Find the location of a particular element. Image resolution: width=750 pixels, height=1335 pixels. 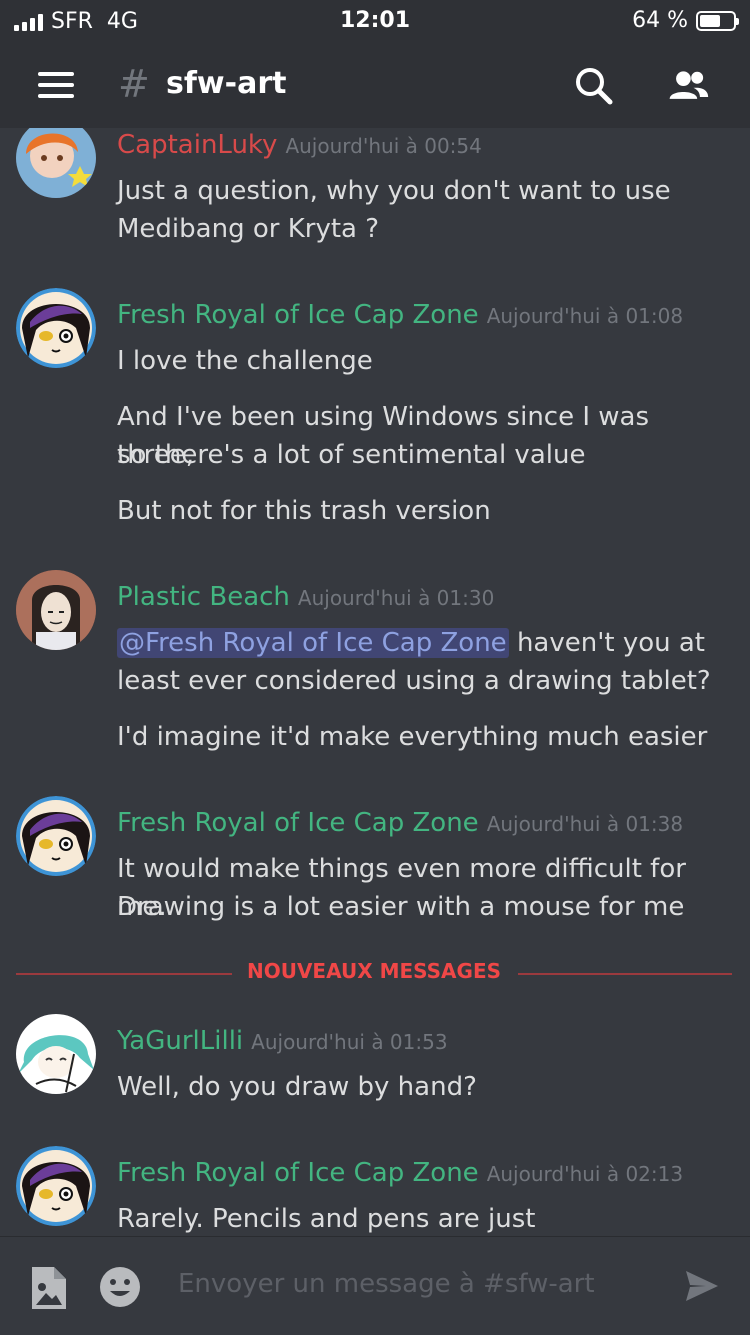

status-bar: SFR 4G 12:01 64 % is located at coordinates (375, 21).